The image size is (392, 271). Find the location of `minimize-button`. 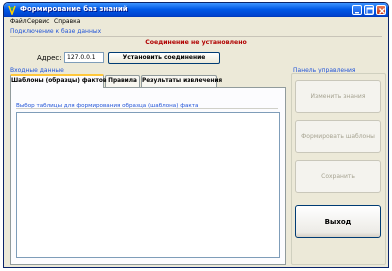

minimize-button is located at coordinates (357, 10).